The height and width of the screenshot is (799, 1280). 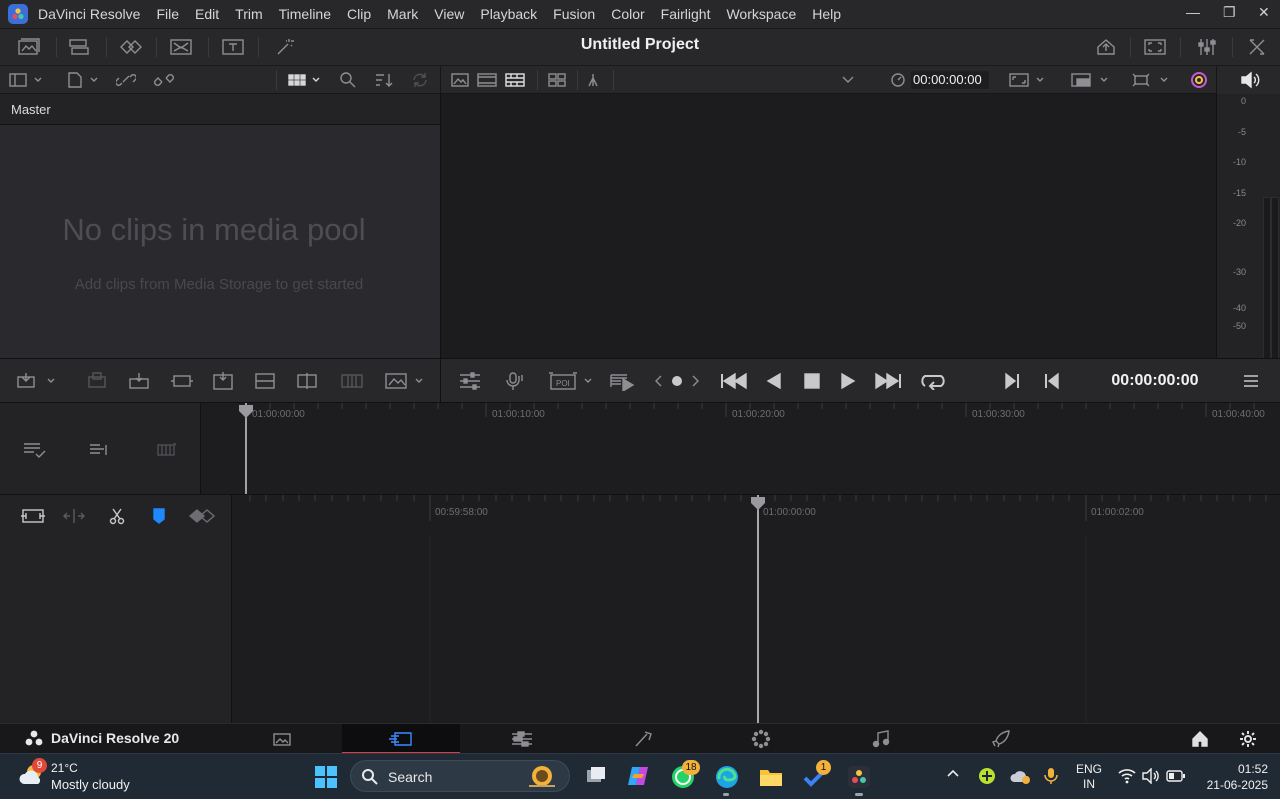 I want to click on flag-marker-icon, so click(x=159, y=516).